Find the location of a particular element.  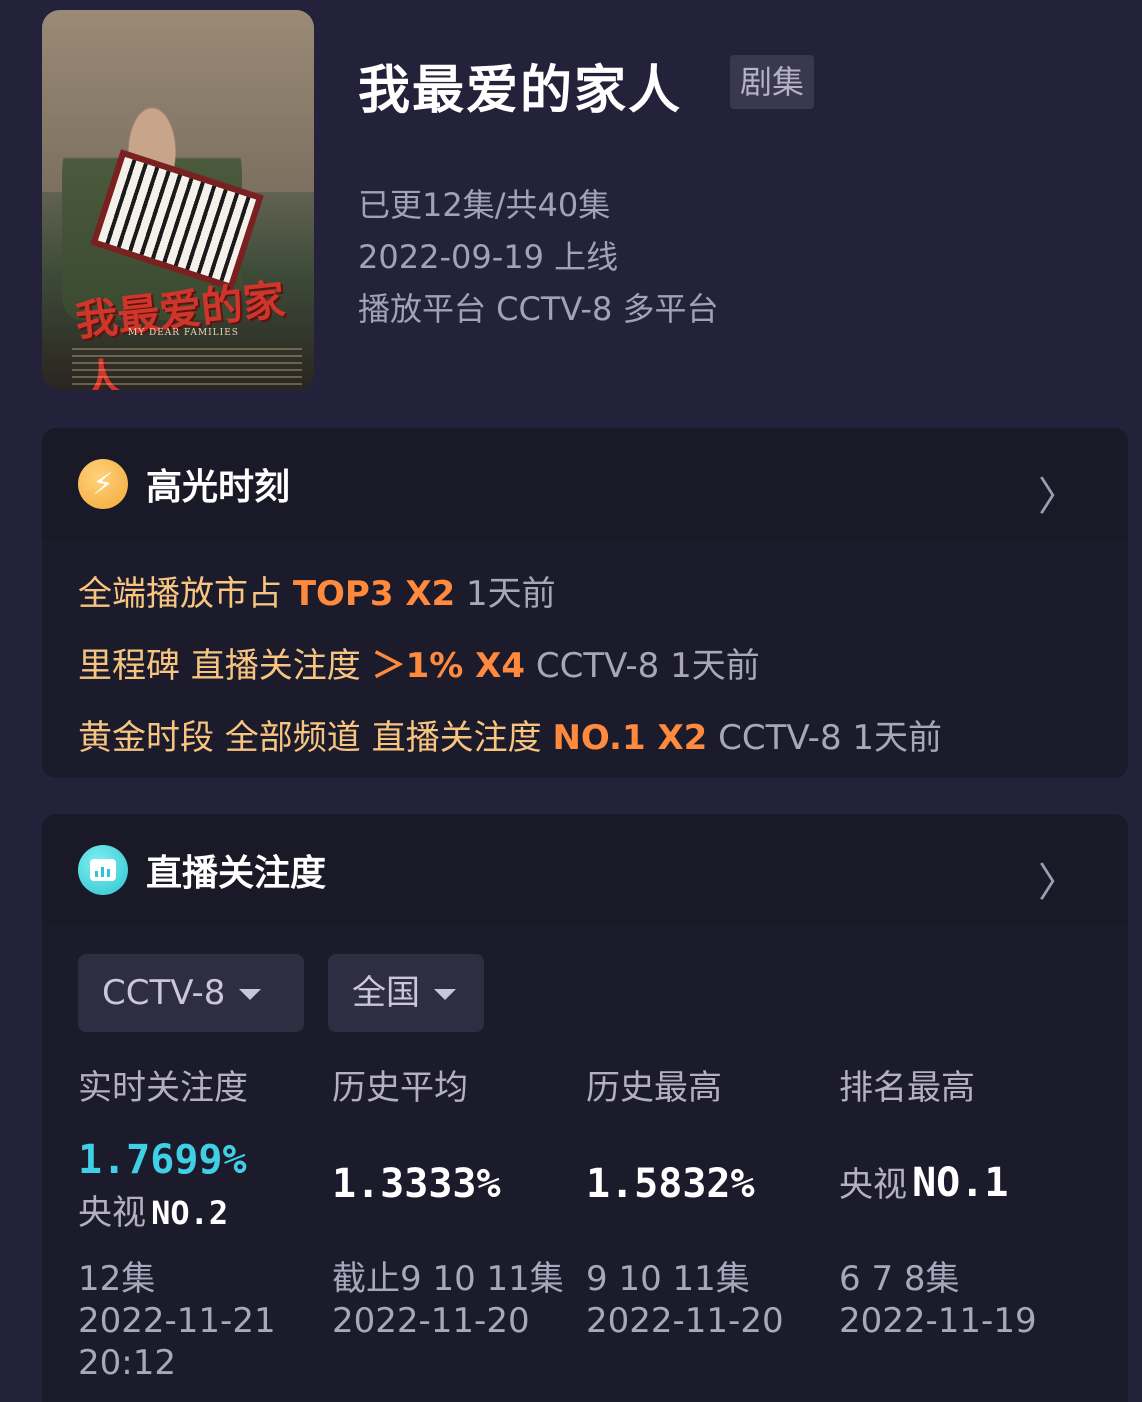

foot-episode: 9 10 11集 is located at coordinates (668, 1279).